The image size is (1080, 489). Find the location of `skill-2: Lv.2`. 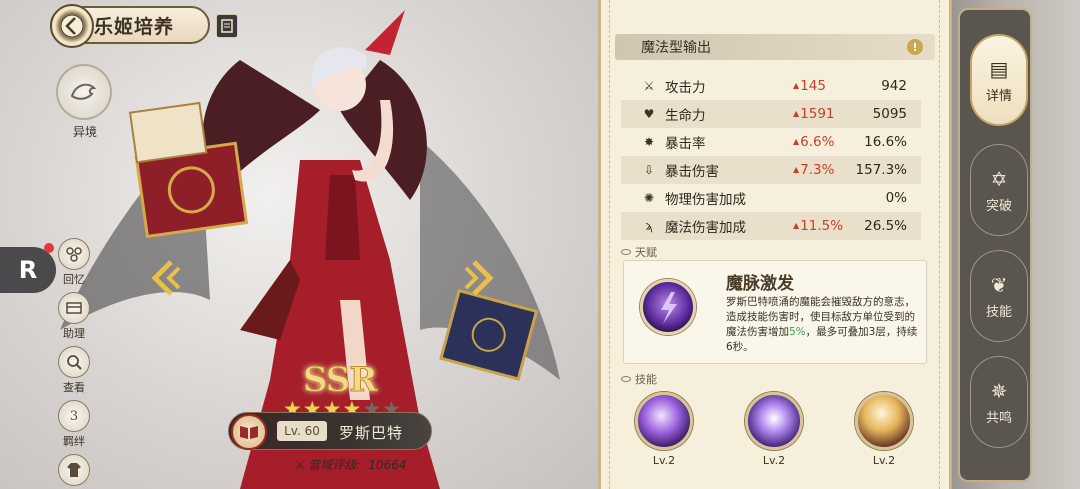

skill-2: Lv.2 is located at coordinates (774, 429).